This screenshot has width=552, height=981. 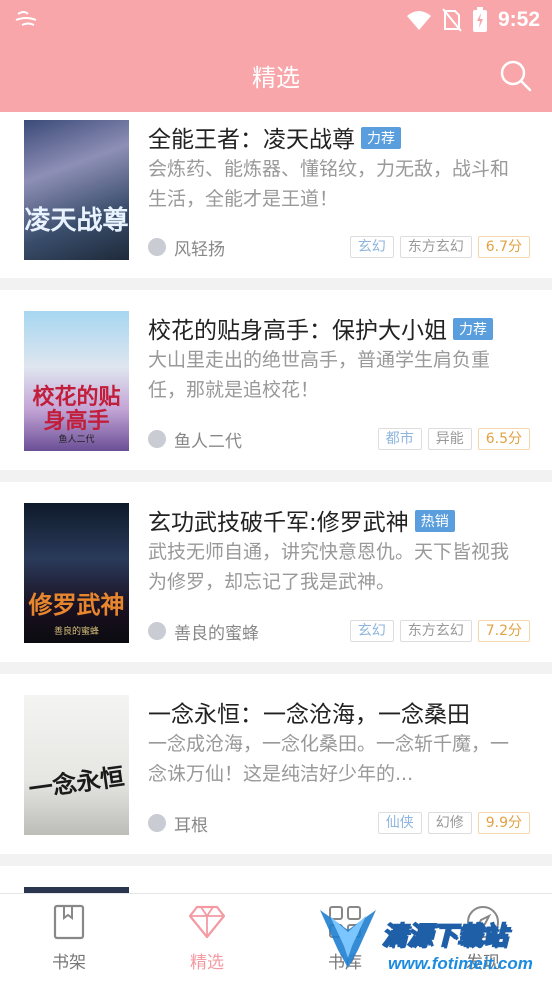 I want to click on tag-list: 都市 异能 6.5分, so click(x=453, y=439).